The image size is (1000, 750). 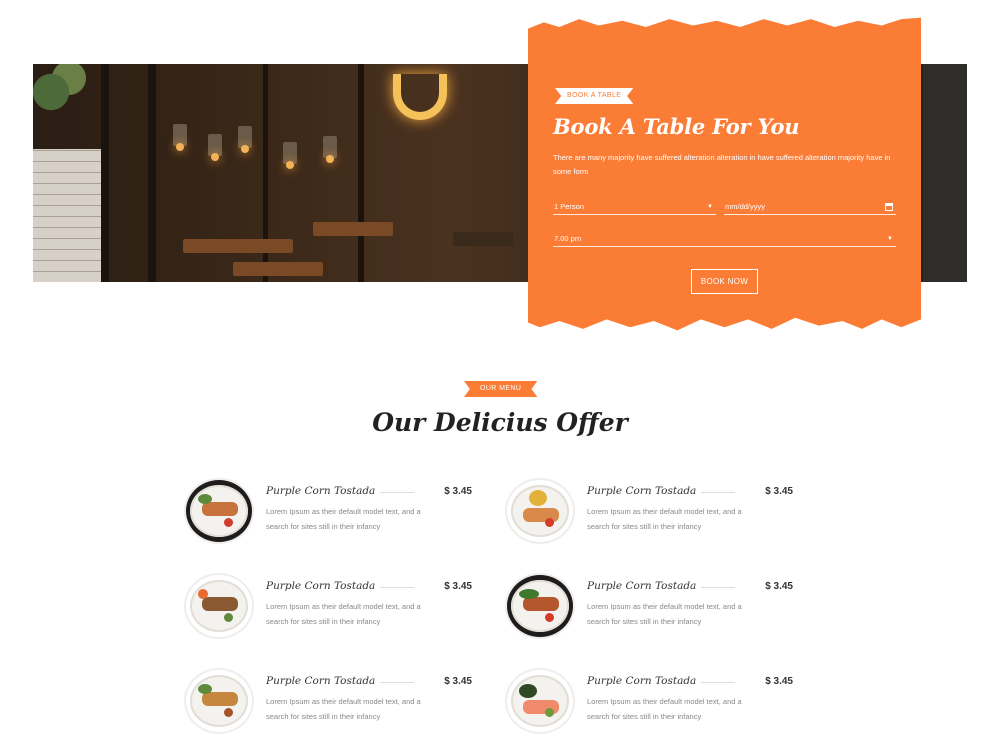 I want to click on booking-tag: Book A Table, so click(x=594, y=96).